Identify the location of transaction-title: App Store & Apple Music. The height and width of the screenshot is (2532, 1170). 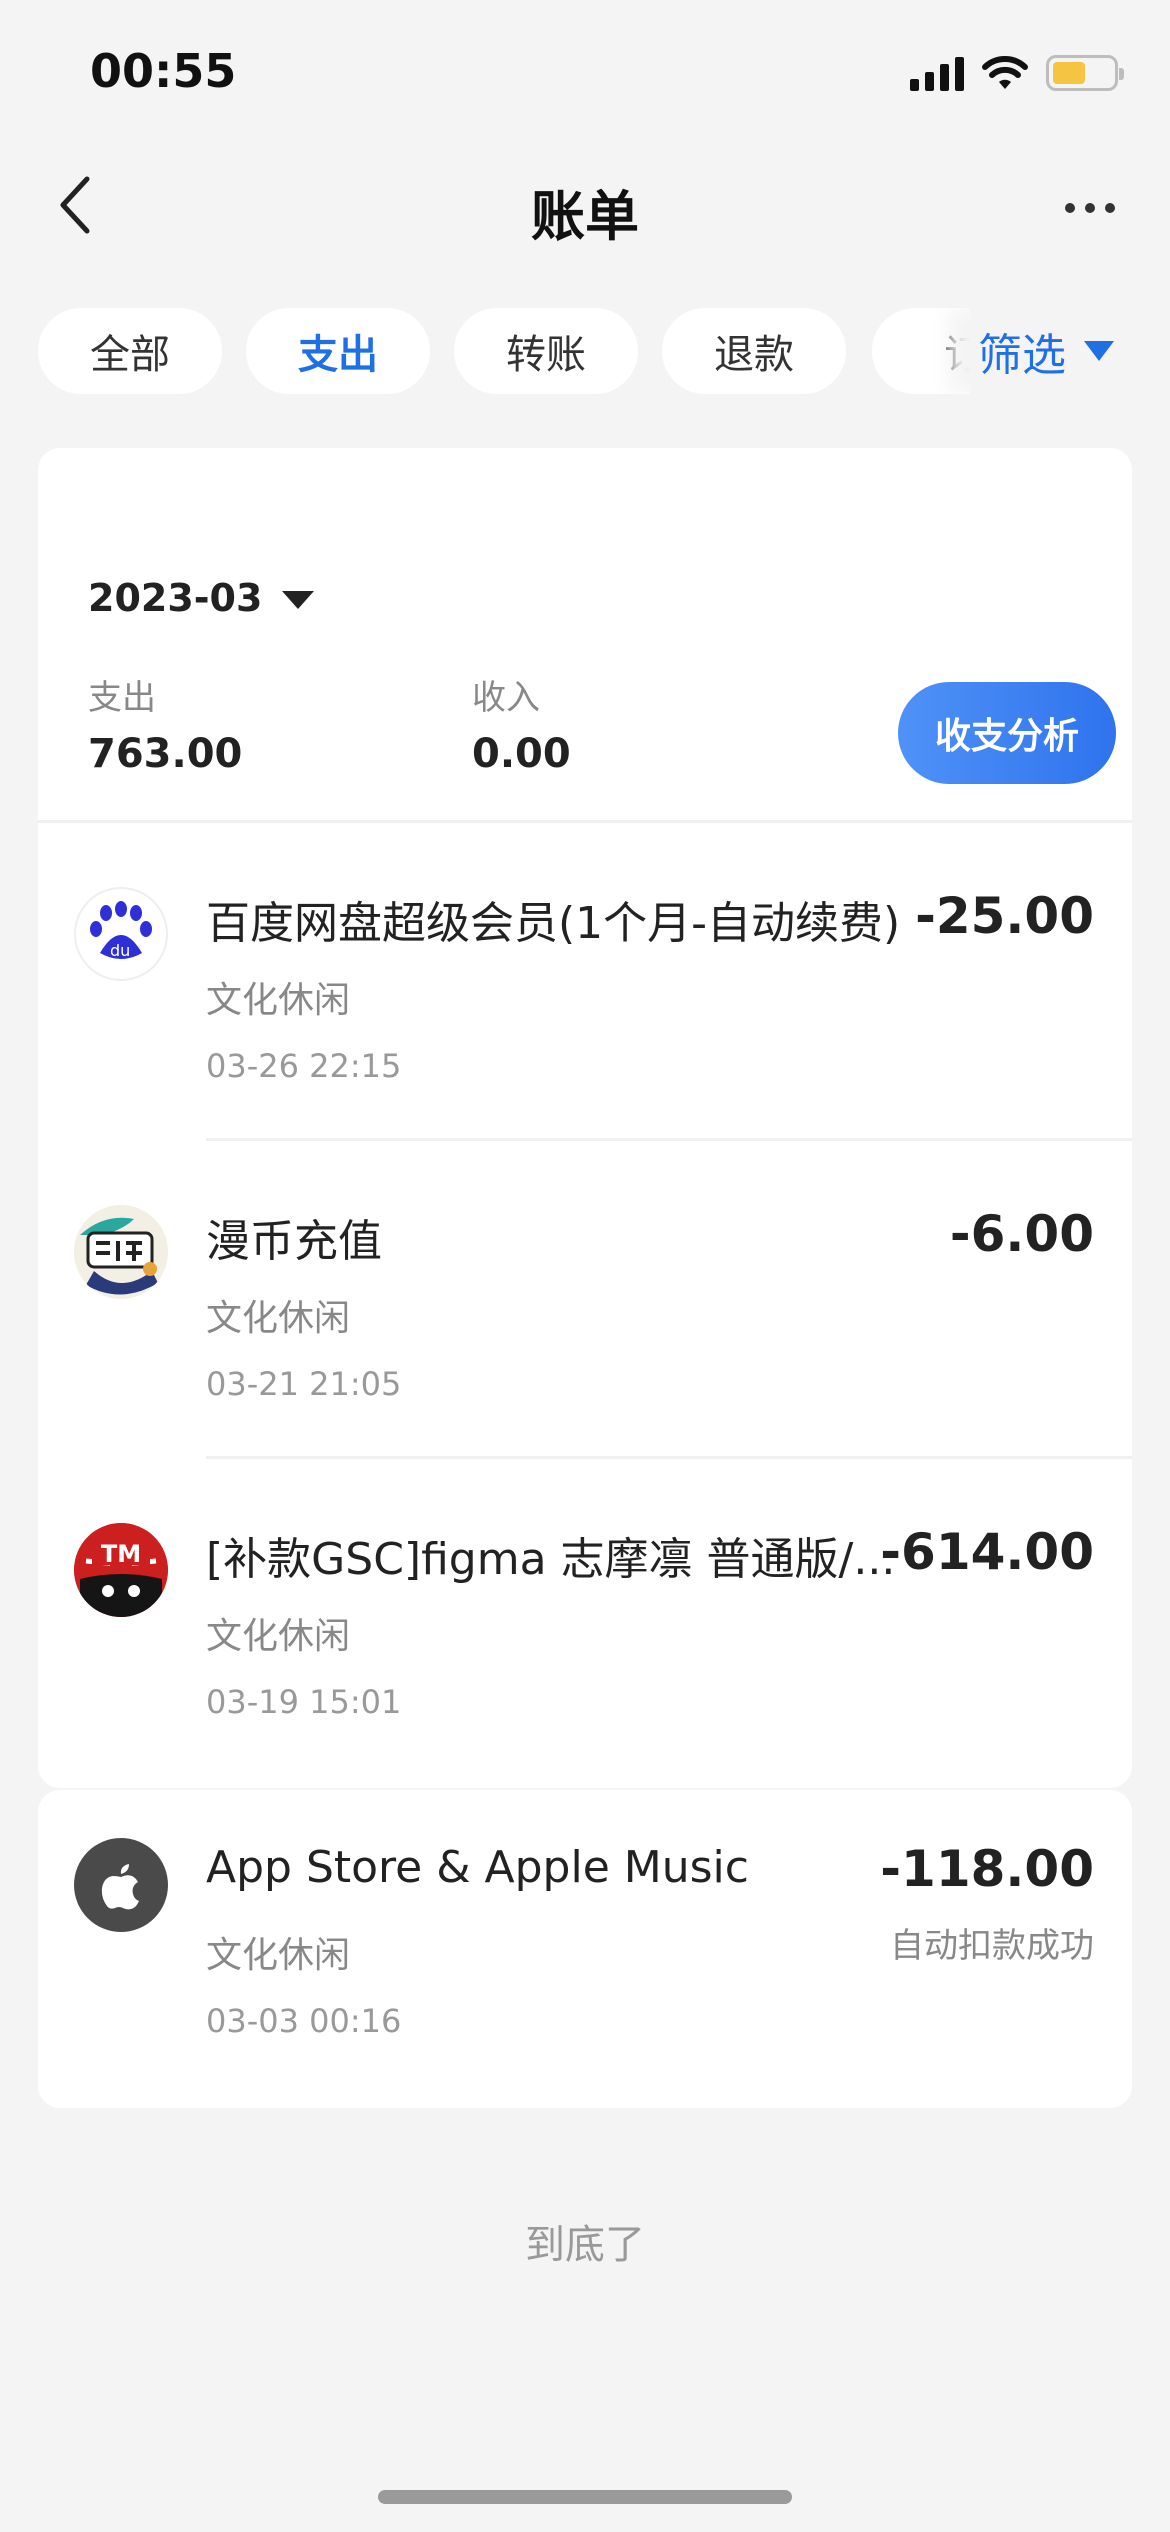
(477, 1867).